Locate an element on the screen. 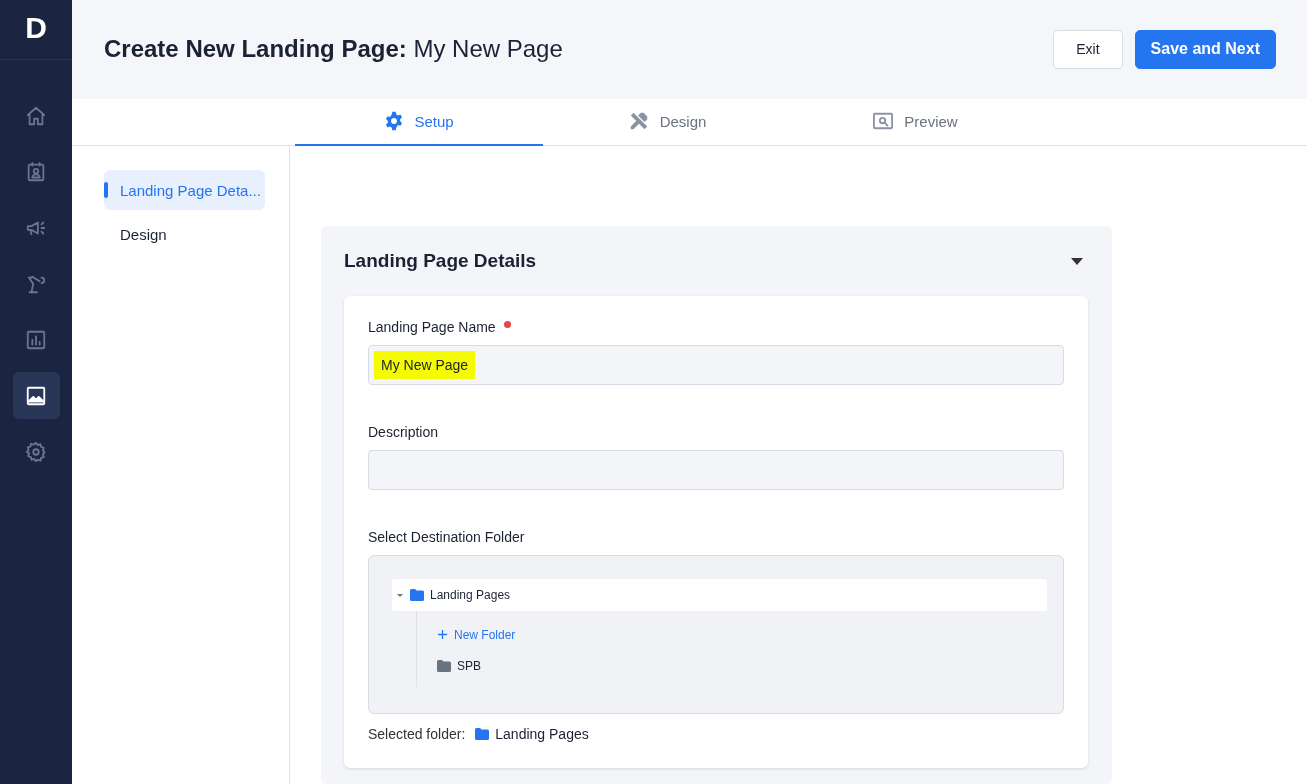 This screenshot has width=1307, height=784. new-folder-link: New Folder is located at coordinates (476, 634).